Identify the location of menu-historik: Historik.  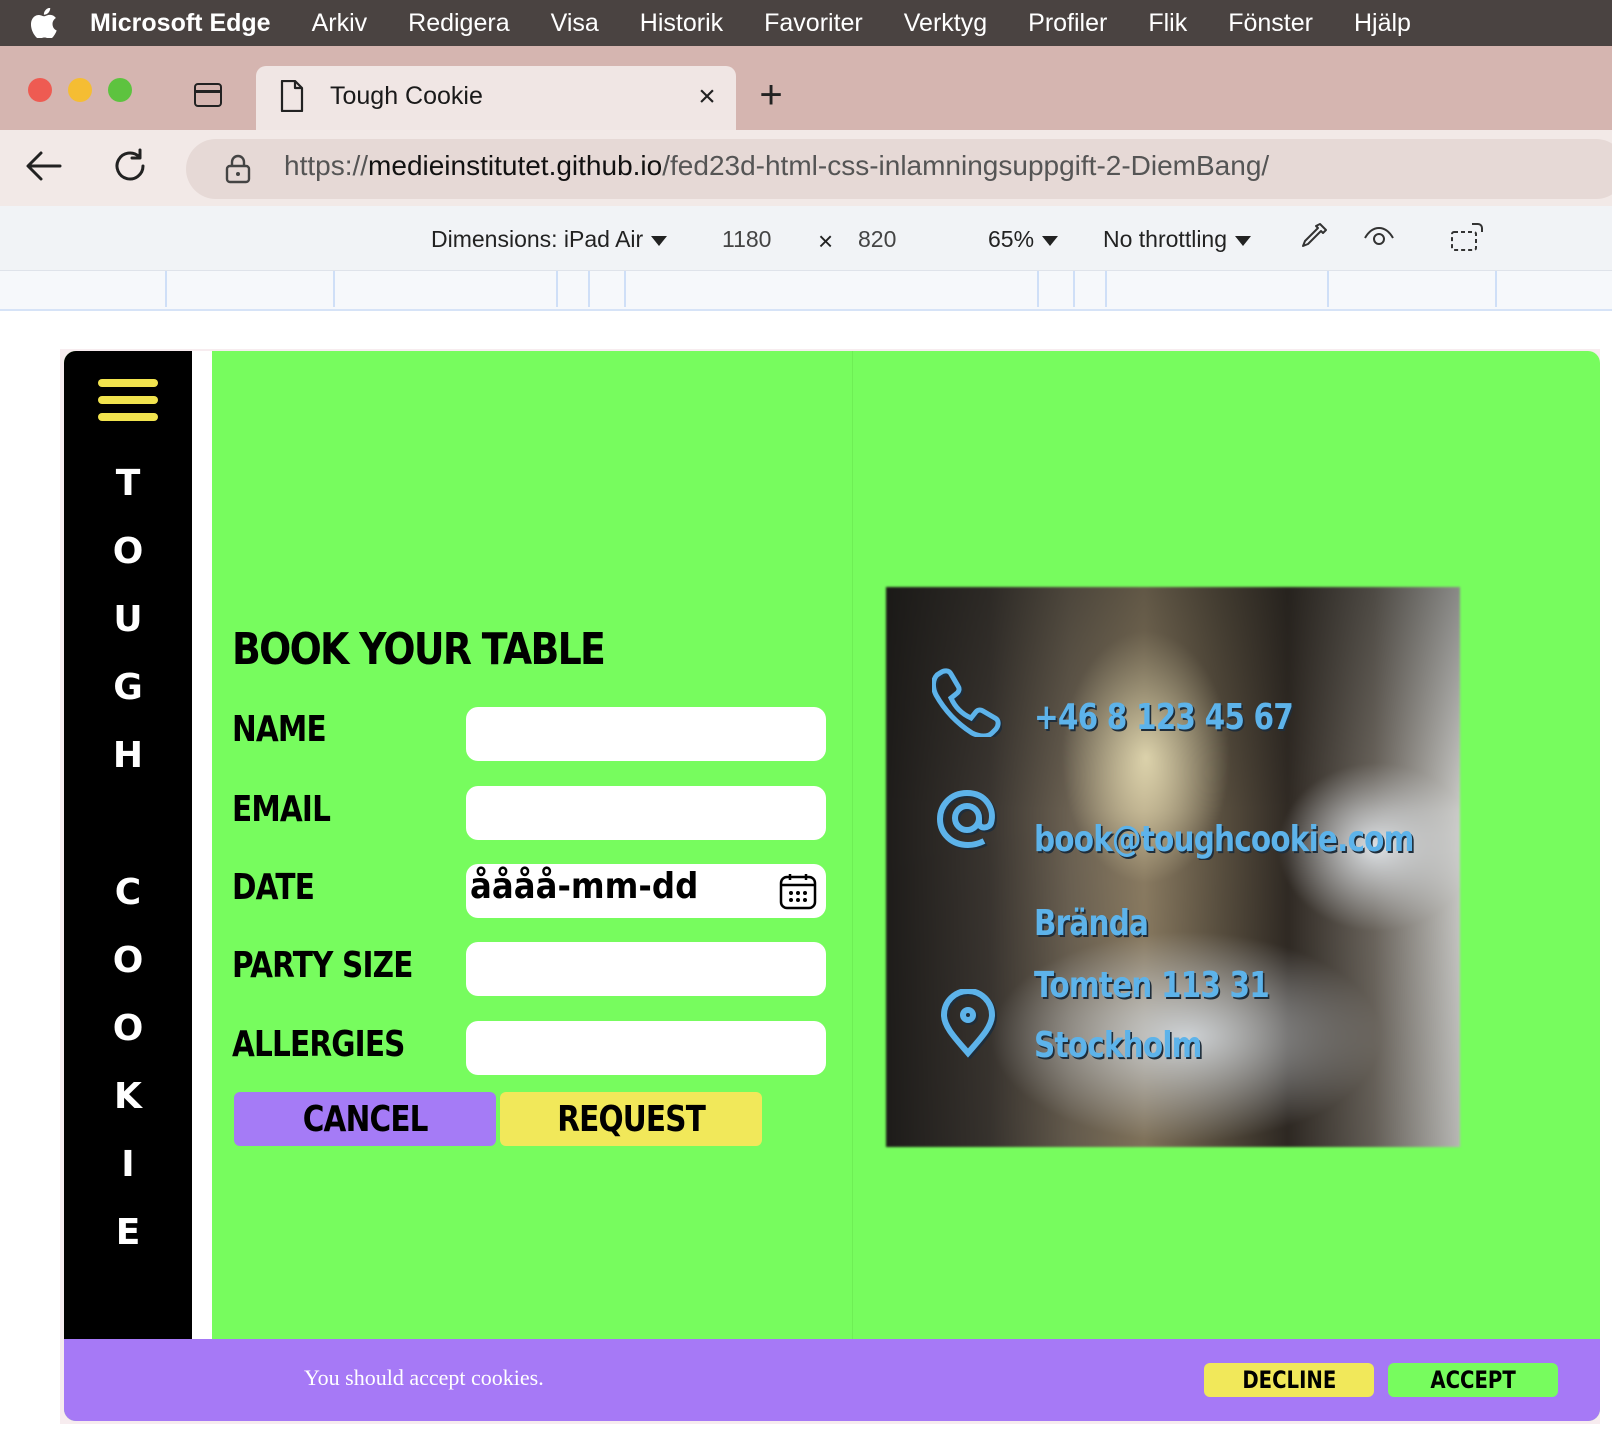
(681, 23).